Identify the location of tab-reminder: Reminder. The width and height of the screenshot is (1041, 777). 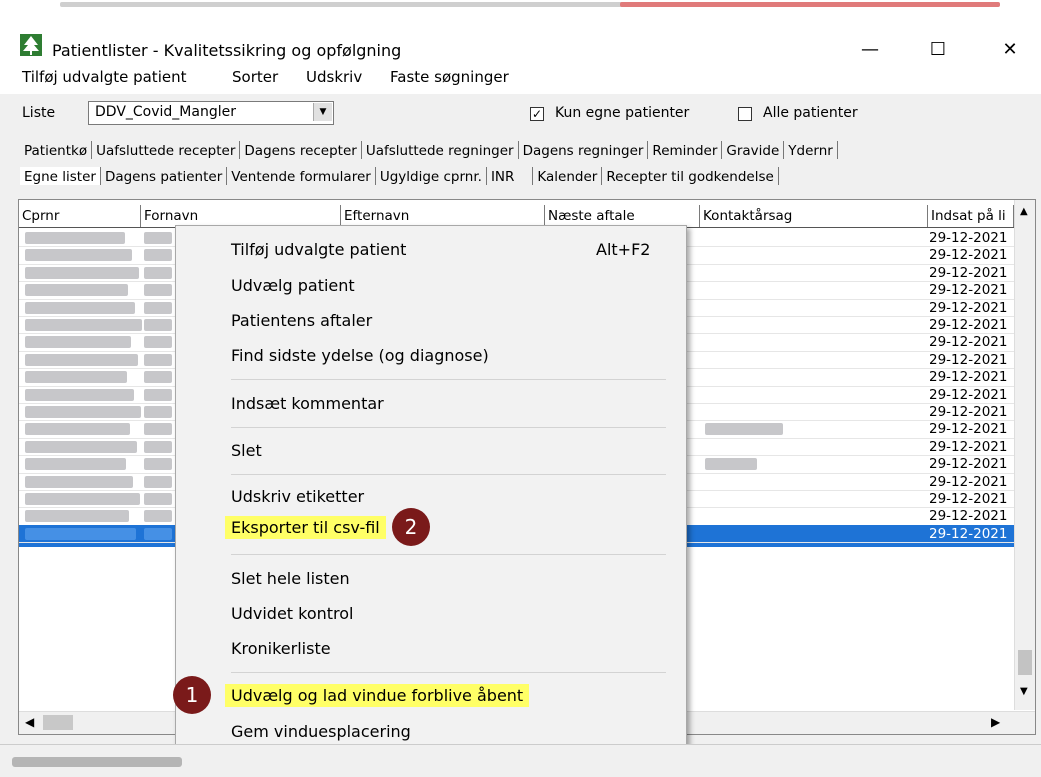
(685, 150).